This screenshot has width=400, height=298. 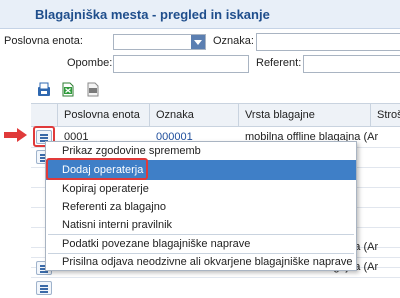 What do you see at coordinates (198, 42) in the screenshot?
I see `chevron-down-icon` at bounding box center [198, 42].